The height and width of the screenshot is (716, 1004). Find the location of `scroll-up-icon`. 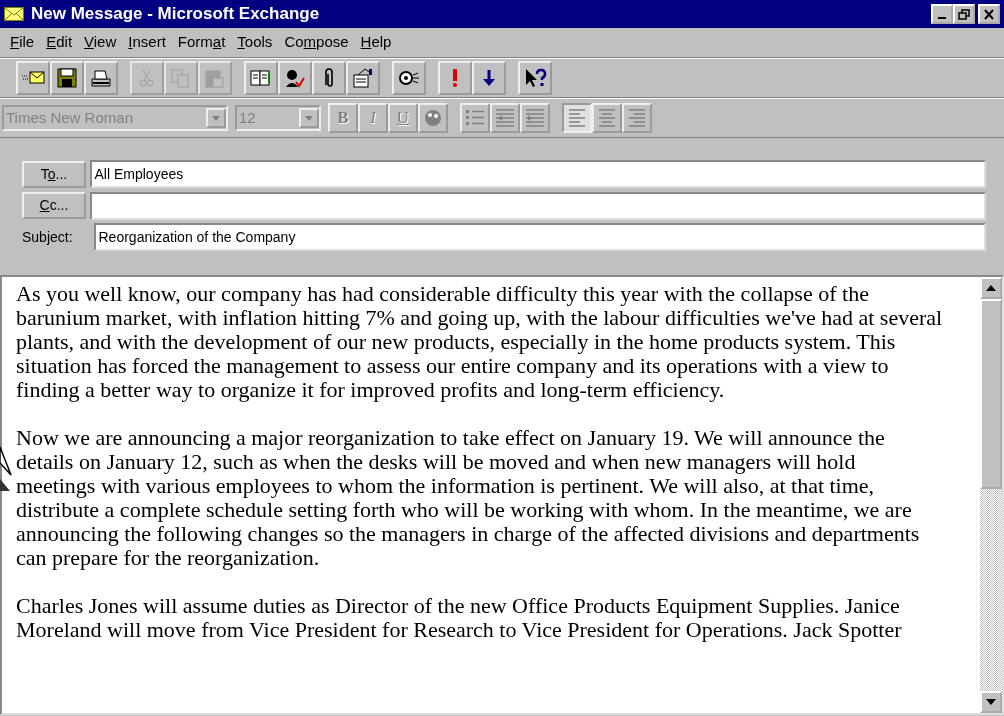

scroll-up-icon is located at coordinates (991, 288).